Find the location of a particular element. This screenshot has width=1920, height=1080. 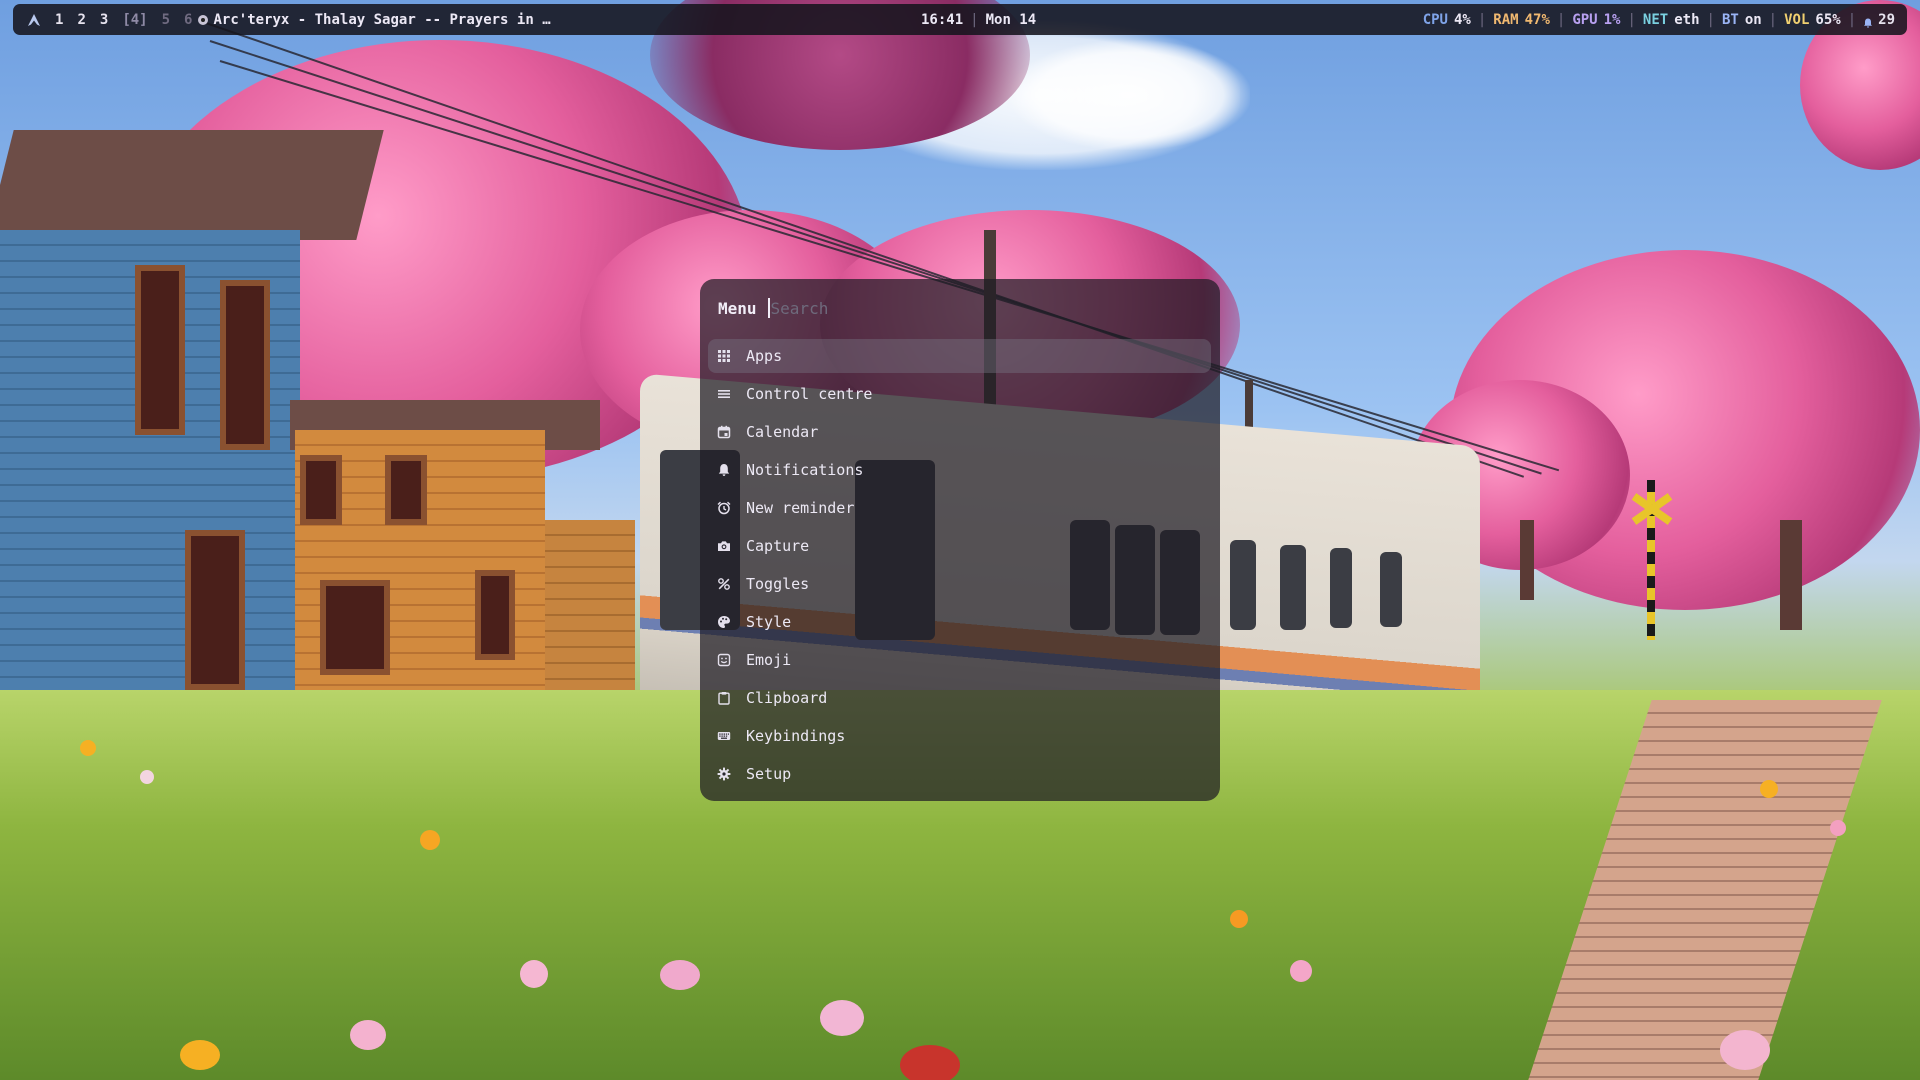

menu-item-label: Capture is located at coordinates (778, 546).